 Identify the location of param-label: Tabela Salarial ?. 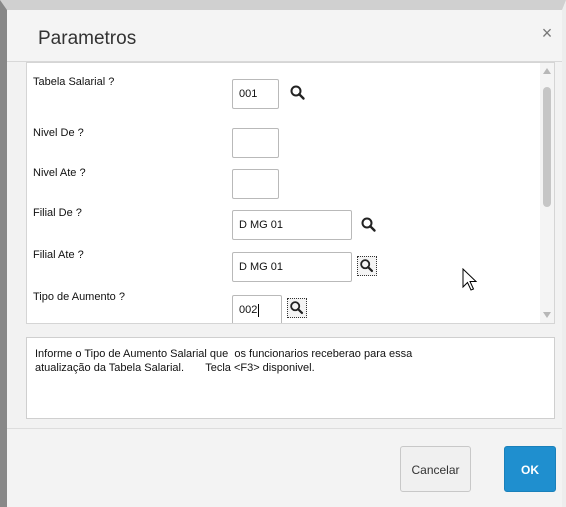
(74, 82).